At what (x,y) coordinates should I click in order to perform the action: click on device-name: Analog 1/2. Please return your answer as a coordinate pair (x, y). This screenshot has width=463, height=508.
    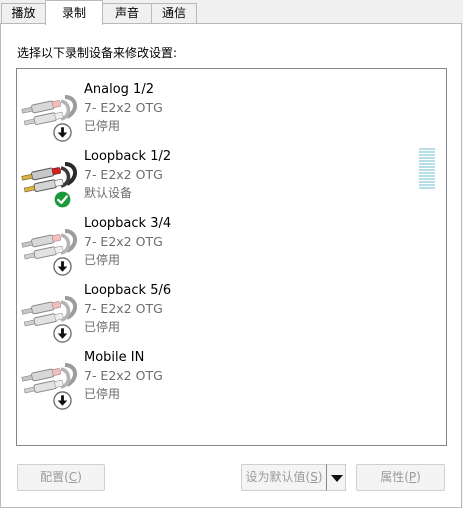
    Looking at the image, I should click on (119, 89).